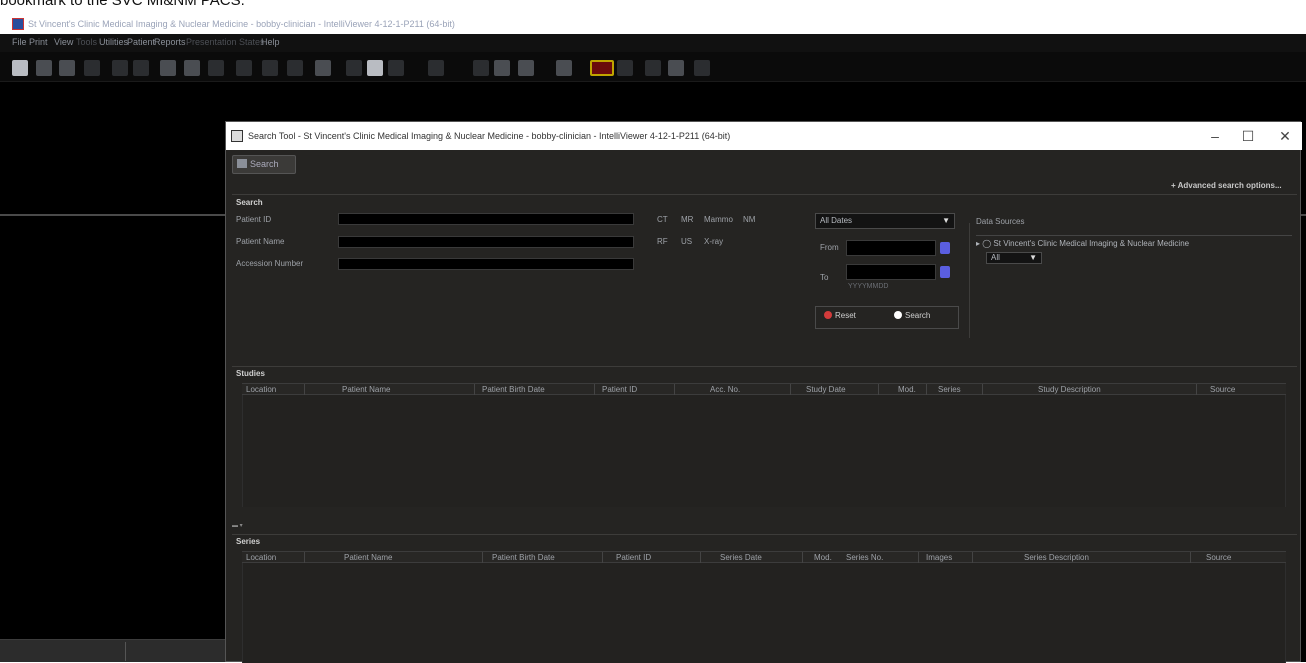  Describe the element at coordinates (864, 557) in the screenshot. I see `series-col-series-no: Series No.` at that location.